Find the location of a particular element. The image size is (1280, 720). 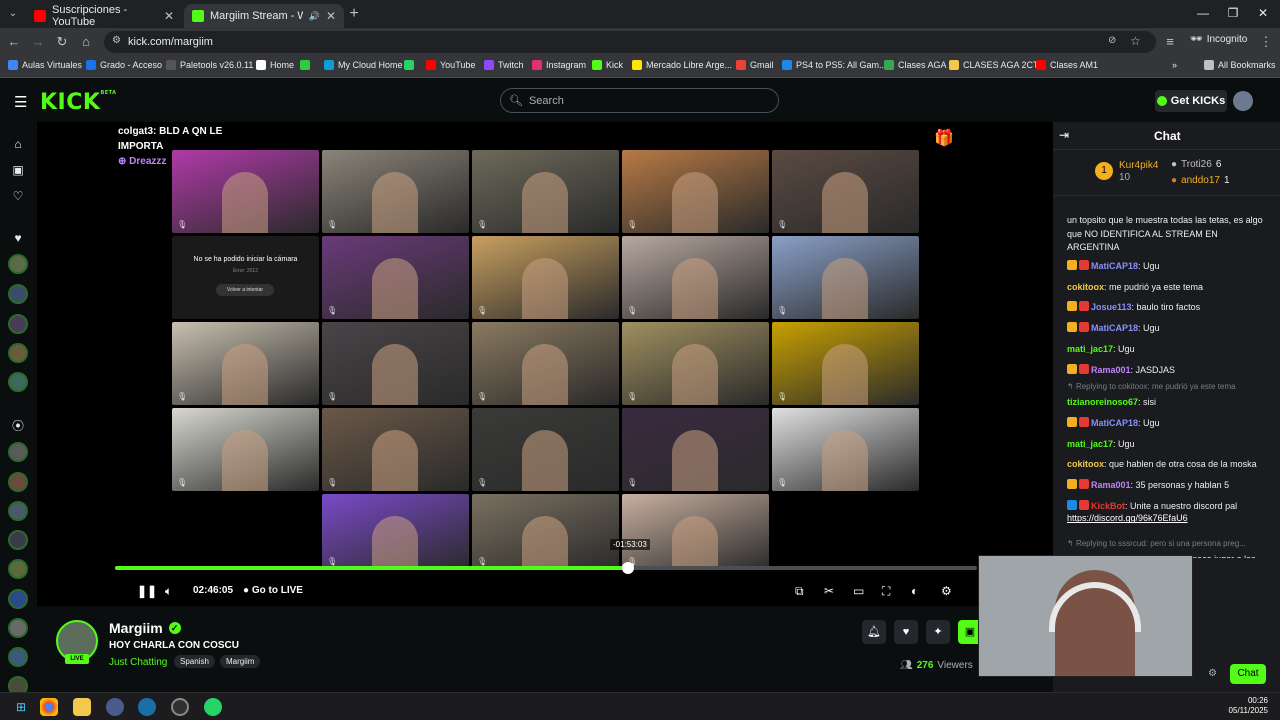

retry-camera-button: Volver a intentar is located at coordinates (245, 290).